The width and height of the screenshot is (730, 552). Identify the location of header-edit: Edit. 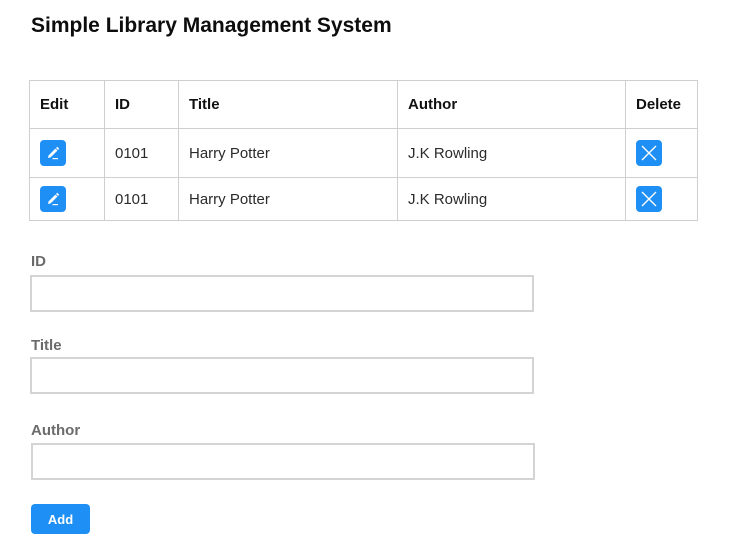
(67, 104).